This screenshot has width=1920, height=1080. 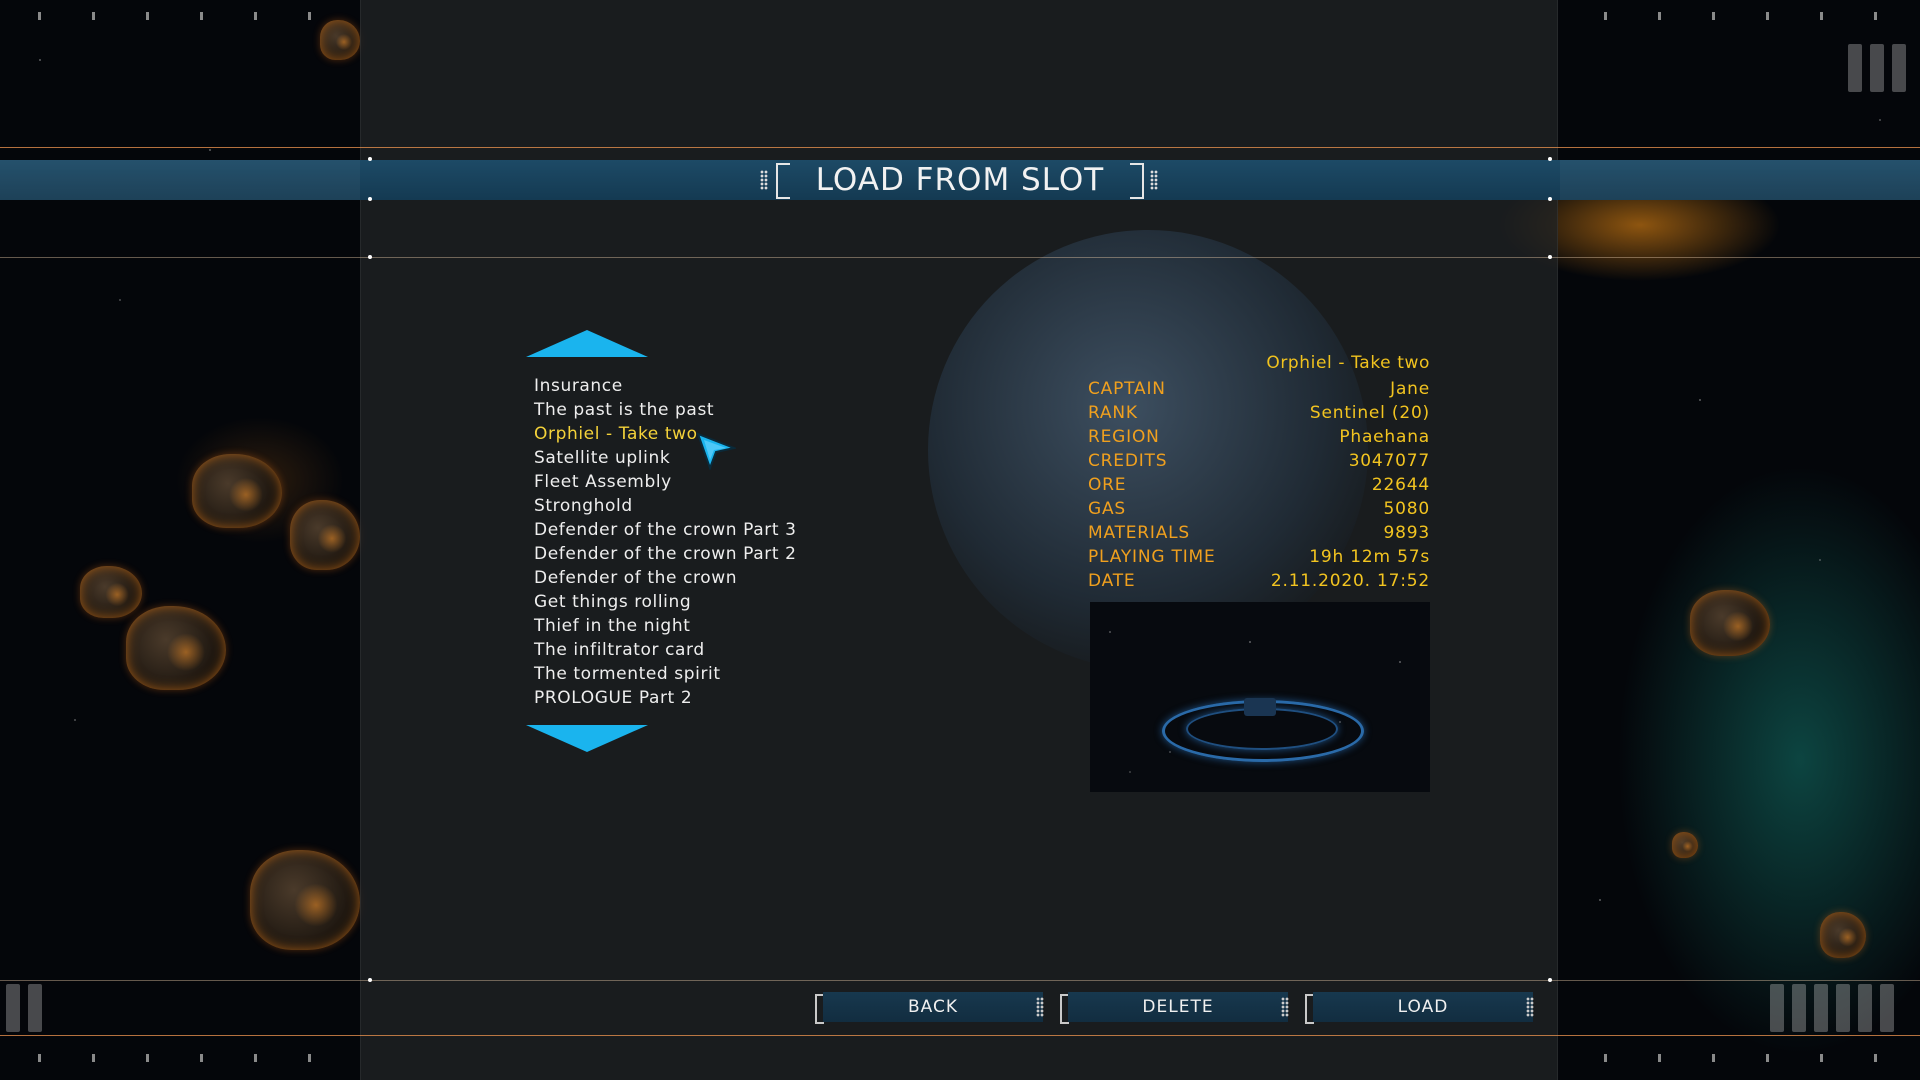 What do you see at coordinates (1350, 581) in the screenshot?
I see `detail-value: 2.11.2020. 17:52` at bounding box center [1350, 581].